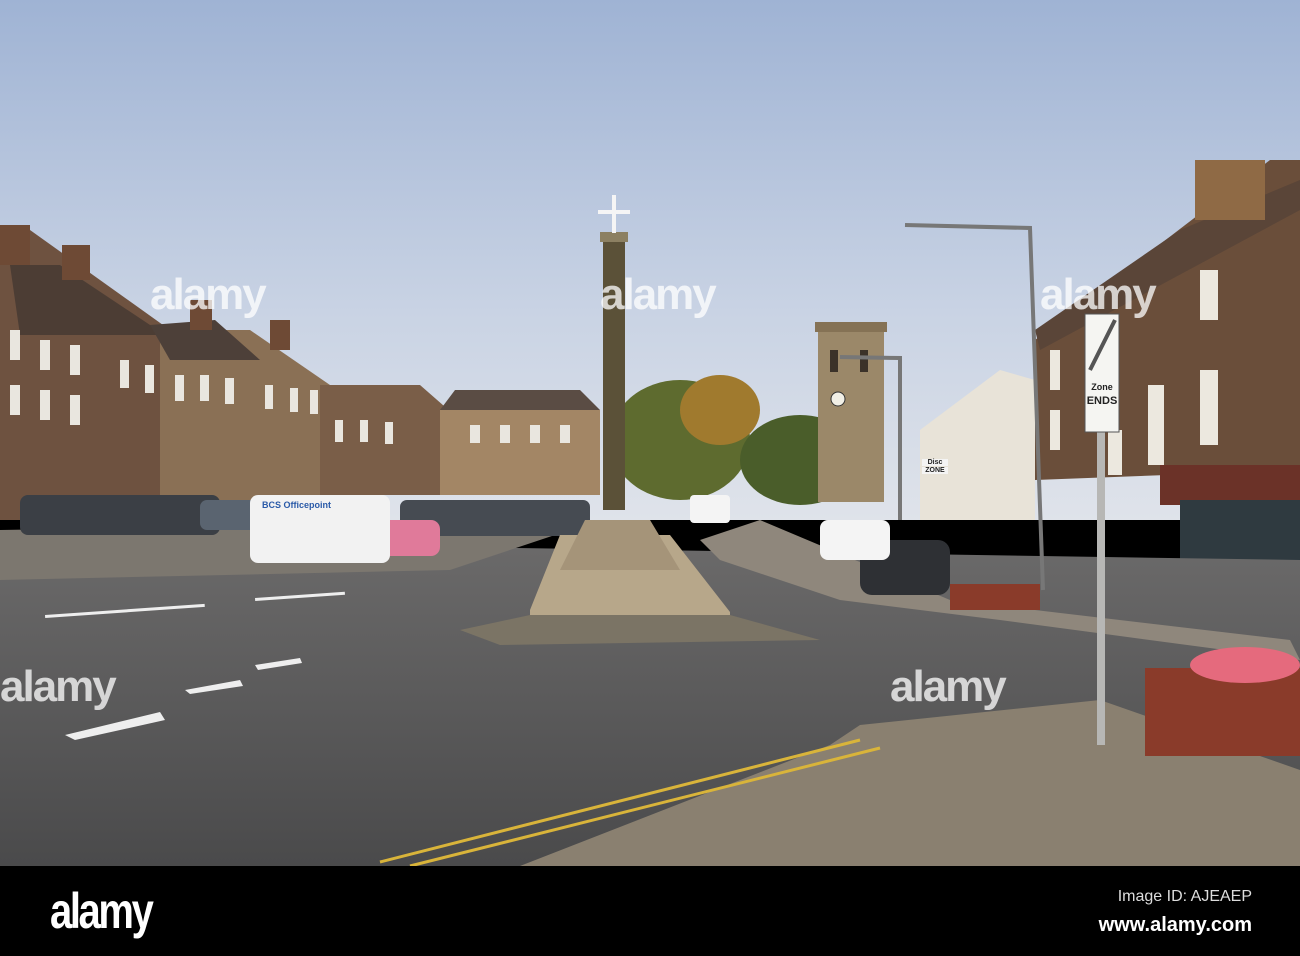 The image size is (1300, 956). Describe the element at coordinates (851, 412) in the screenshot. I see `church-tower` at that location.